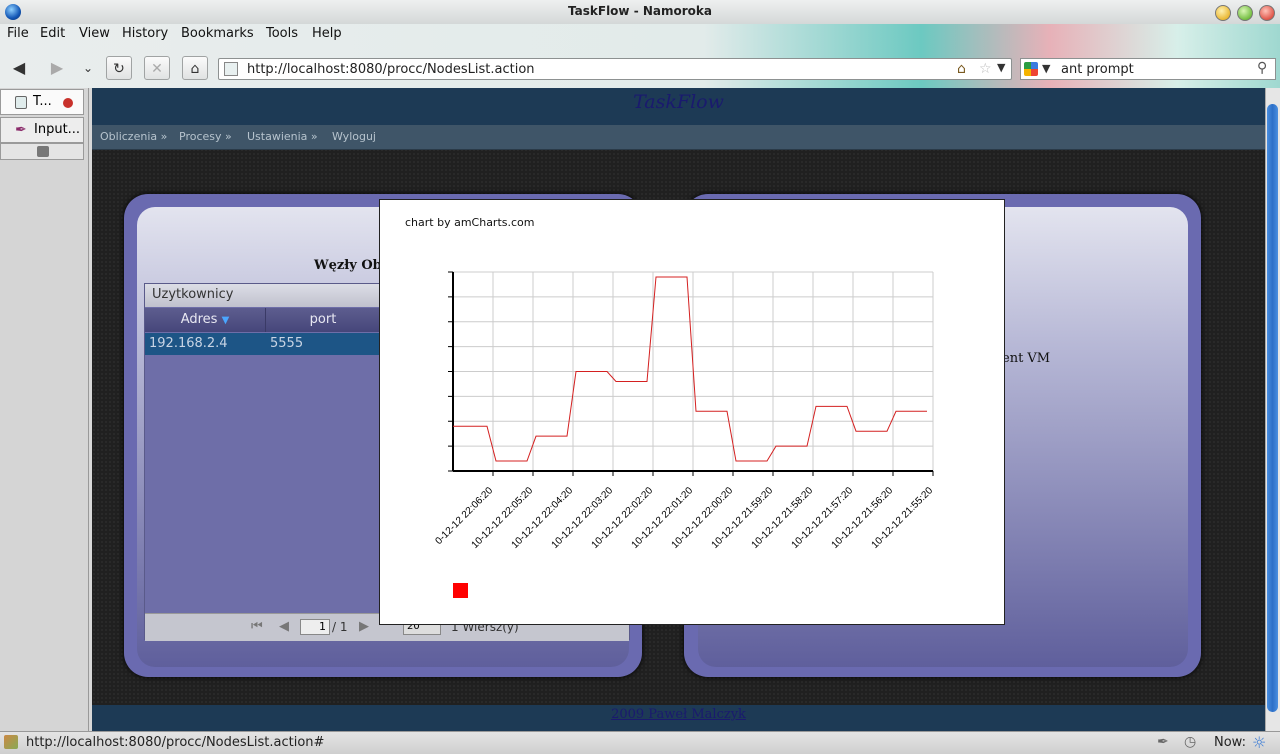 The width and height of the screenshot is (1280, 754). I want to click on tab-close-icon, so click(68, 103).